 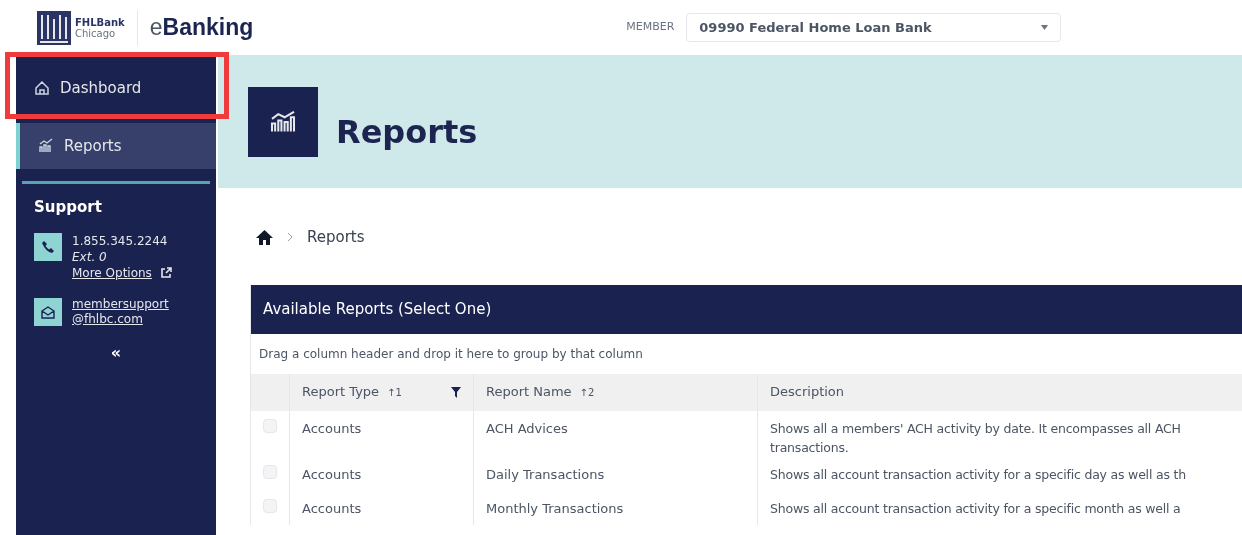 What do you see at coordinates (999, 392) in the screenshot?
I see `column-header: Description` at bounding box center [999, 392].